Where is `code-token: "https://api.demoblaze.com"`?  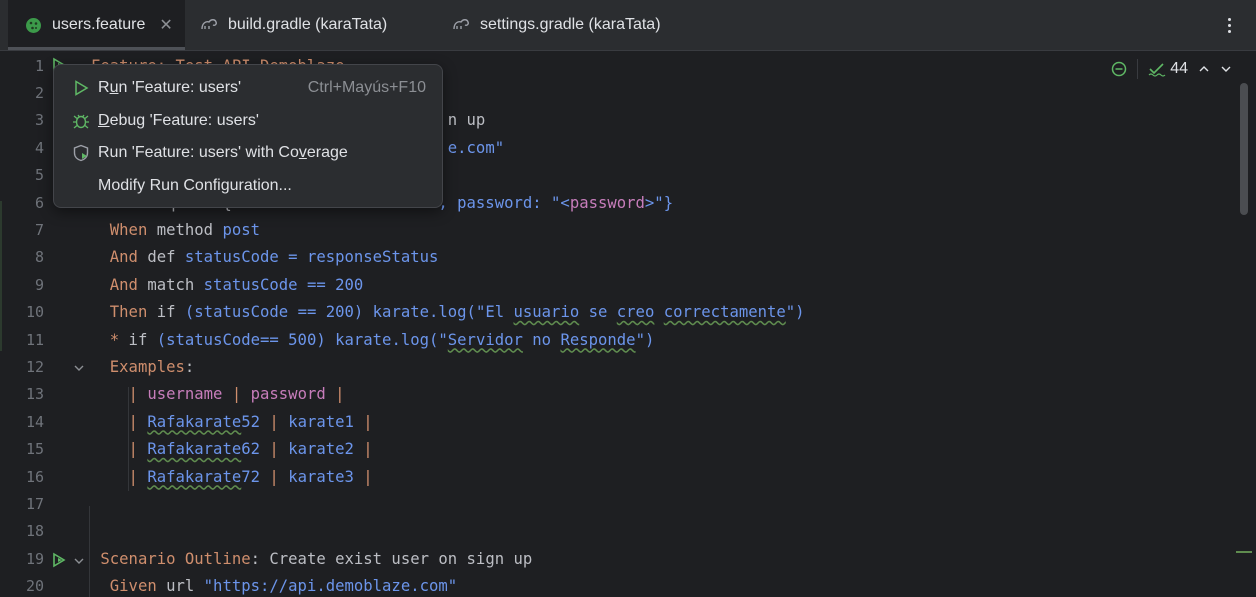 code-token: "https://api.demoblaze.com" is located at coordinates (330, 586).